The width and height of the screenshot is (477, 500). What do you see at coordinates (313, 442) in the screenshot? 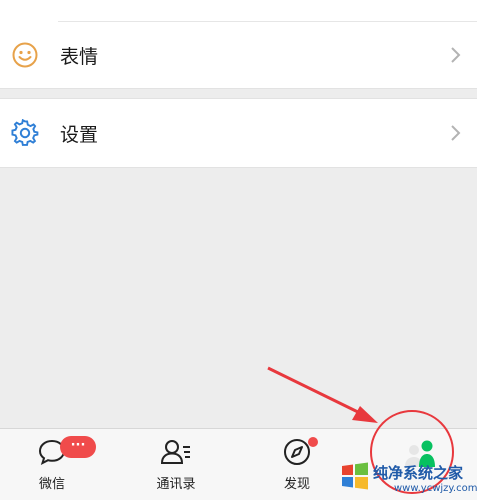
I see `discover-red-dot` at bounding box center [313, 442].